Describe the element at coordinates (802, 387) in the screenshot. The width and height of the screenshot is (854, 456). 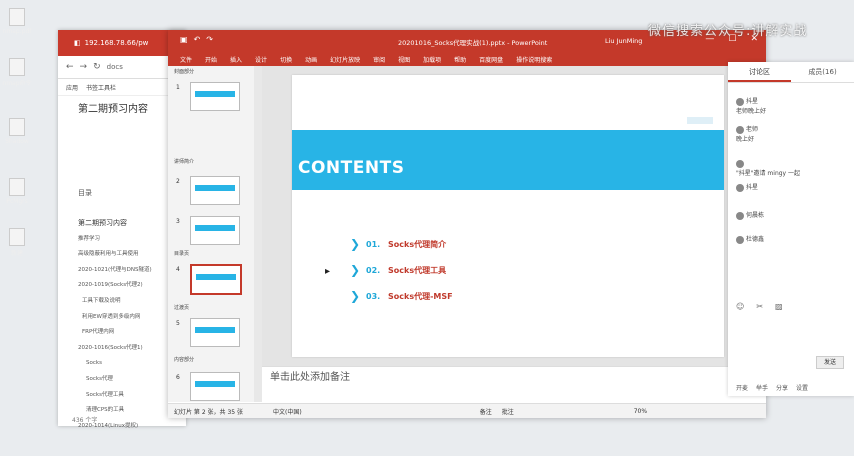
I see `chat-bottom-item: 设置` at that location.